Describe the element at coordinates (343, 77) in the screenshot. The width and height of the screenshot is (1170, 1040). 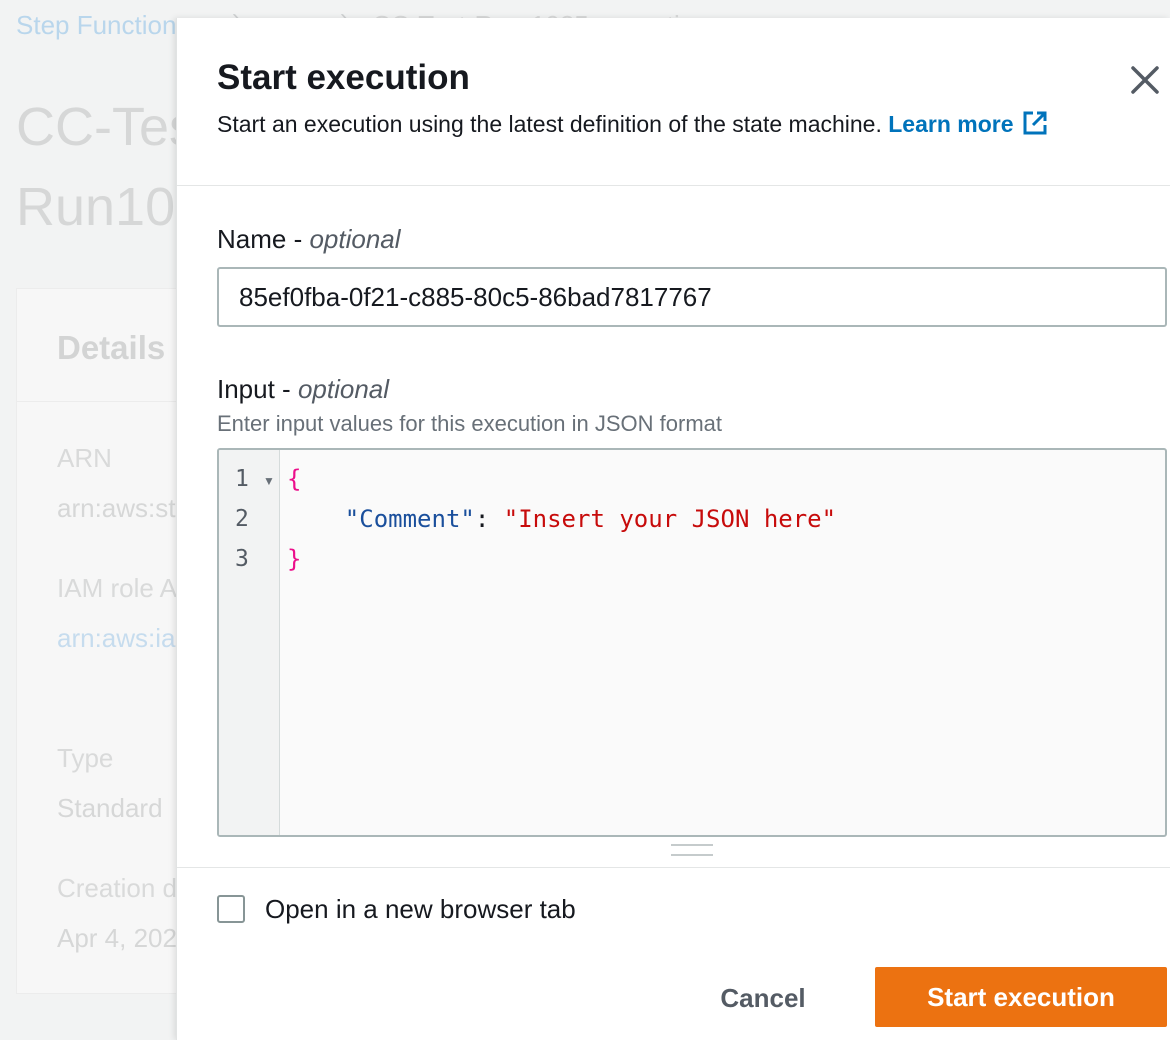
I see `modal-title: Start execution` at that location.